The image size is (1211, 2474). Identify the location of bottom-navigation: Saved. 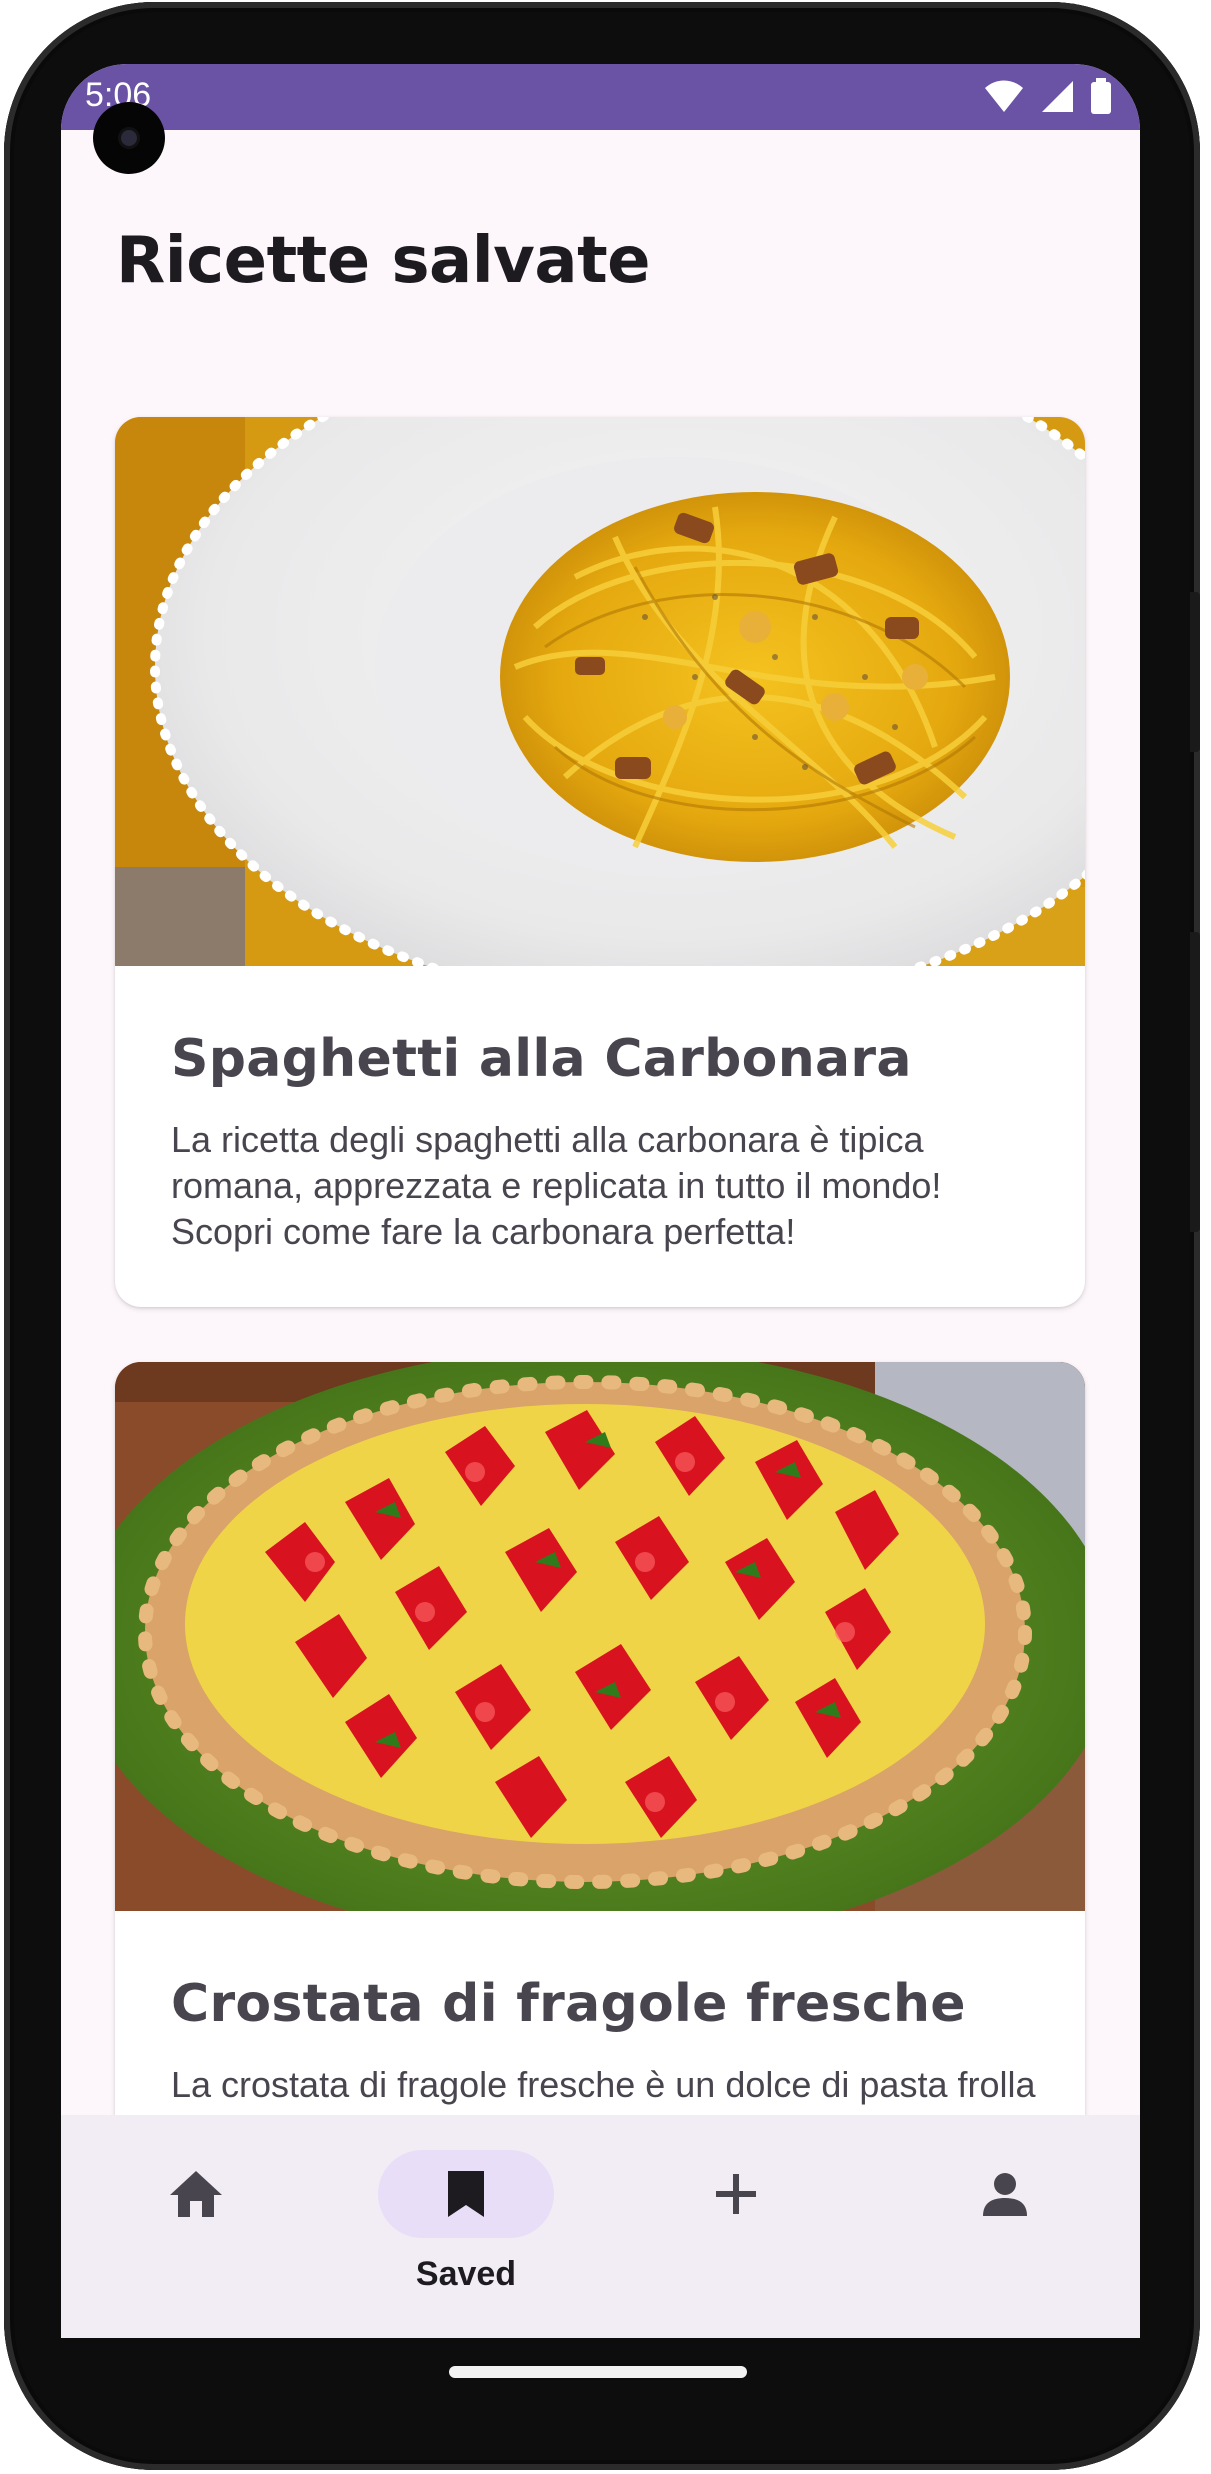
(600, 2226).